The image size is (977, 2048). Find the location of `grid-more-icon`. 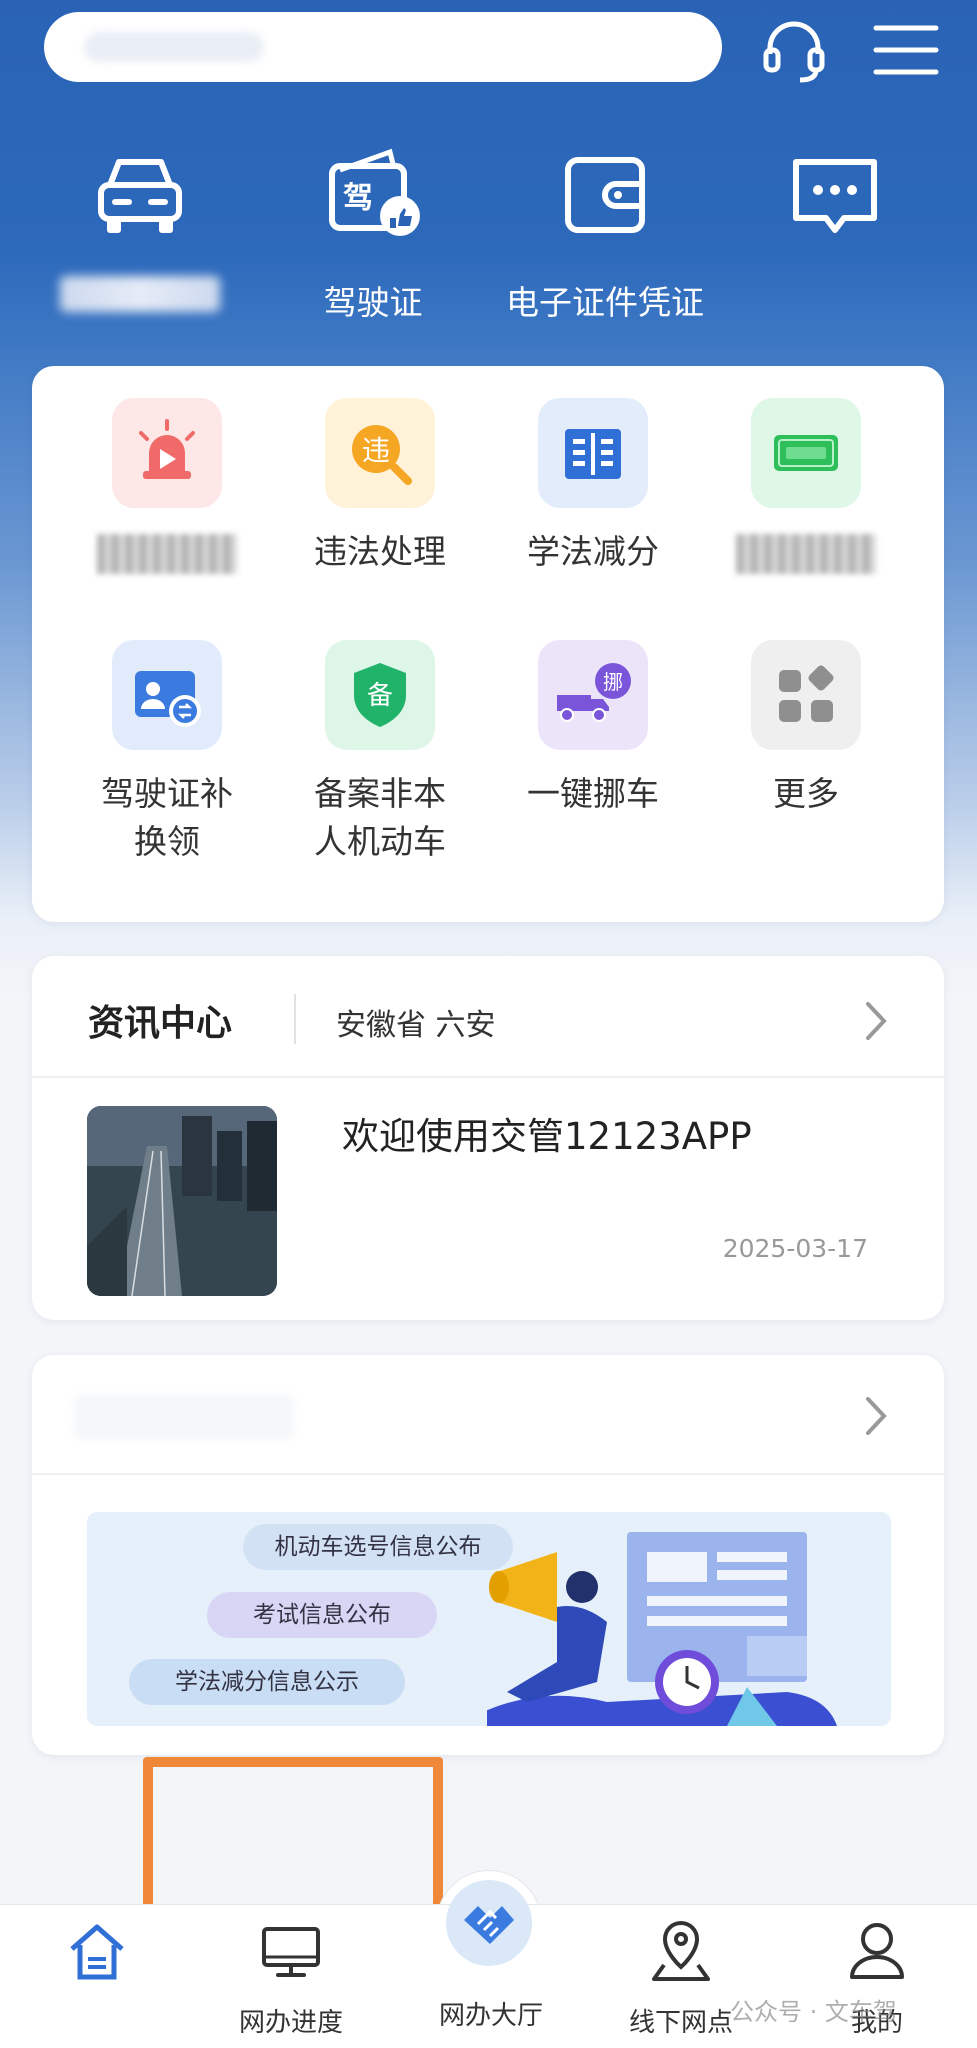

grid-more-icon is located at coordinates (806, 693).